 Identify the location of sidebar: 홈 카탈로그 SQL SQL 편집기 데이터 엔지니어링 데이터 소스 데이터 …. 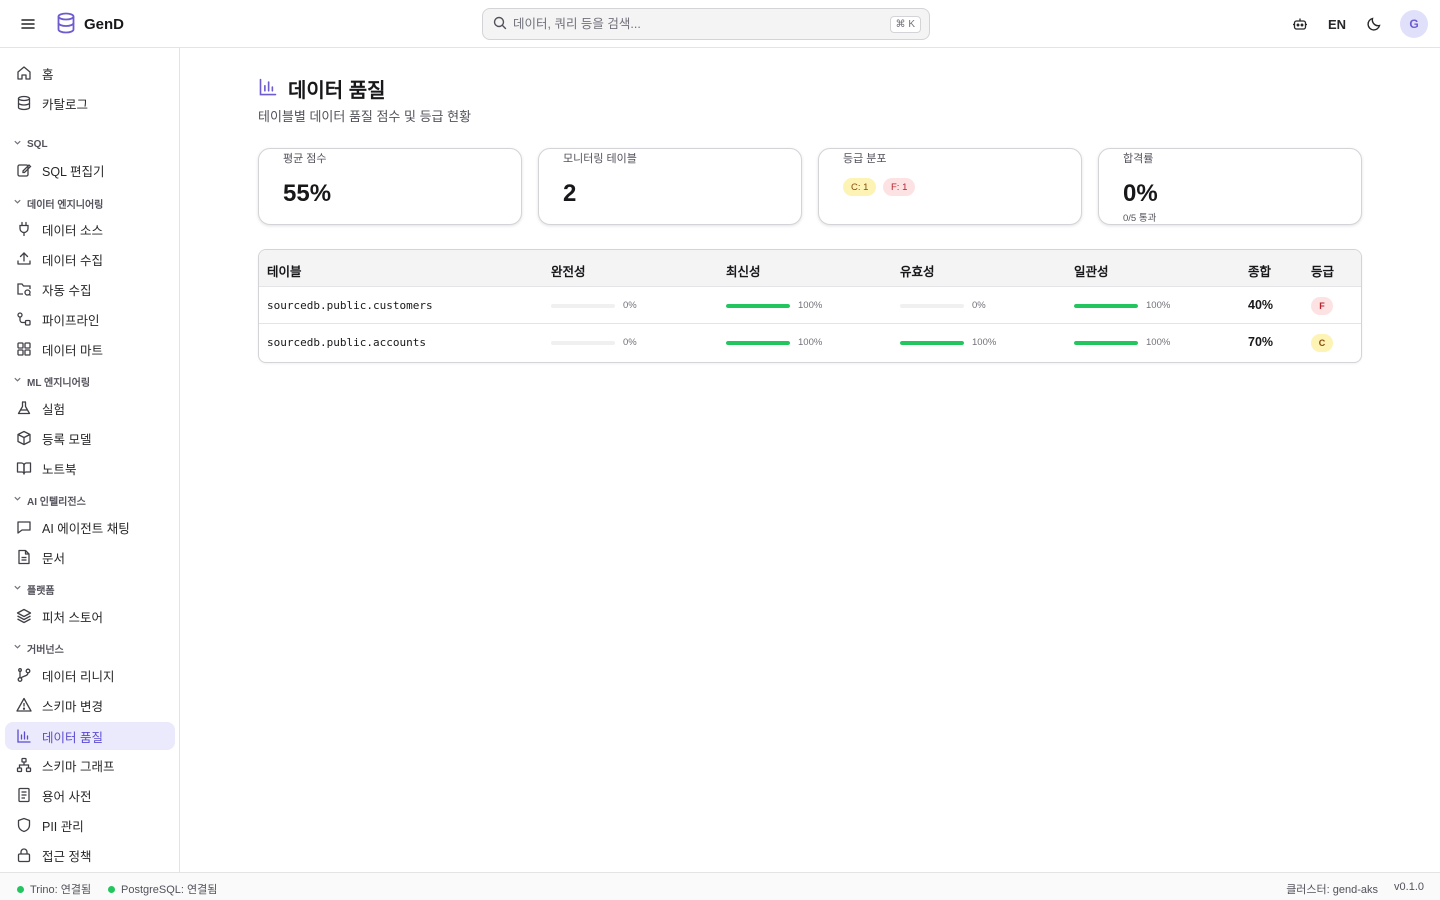
(90, 460).